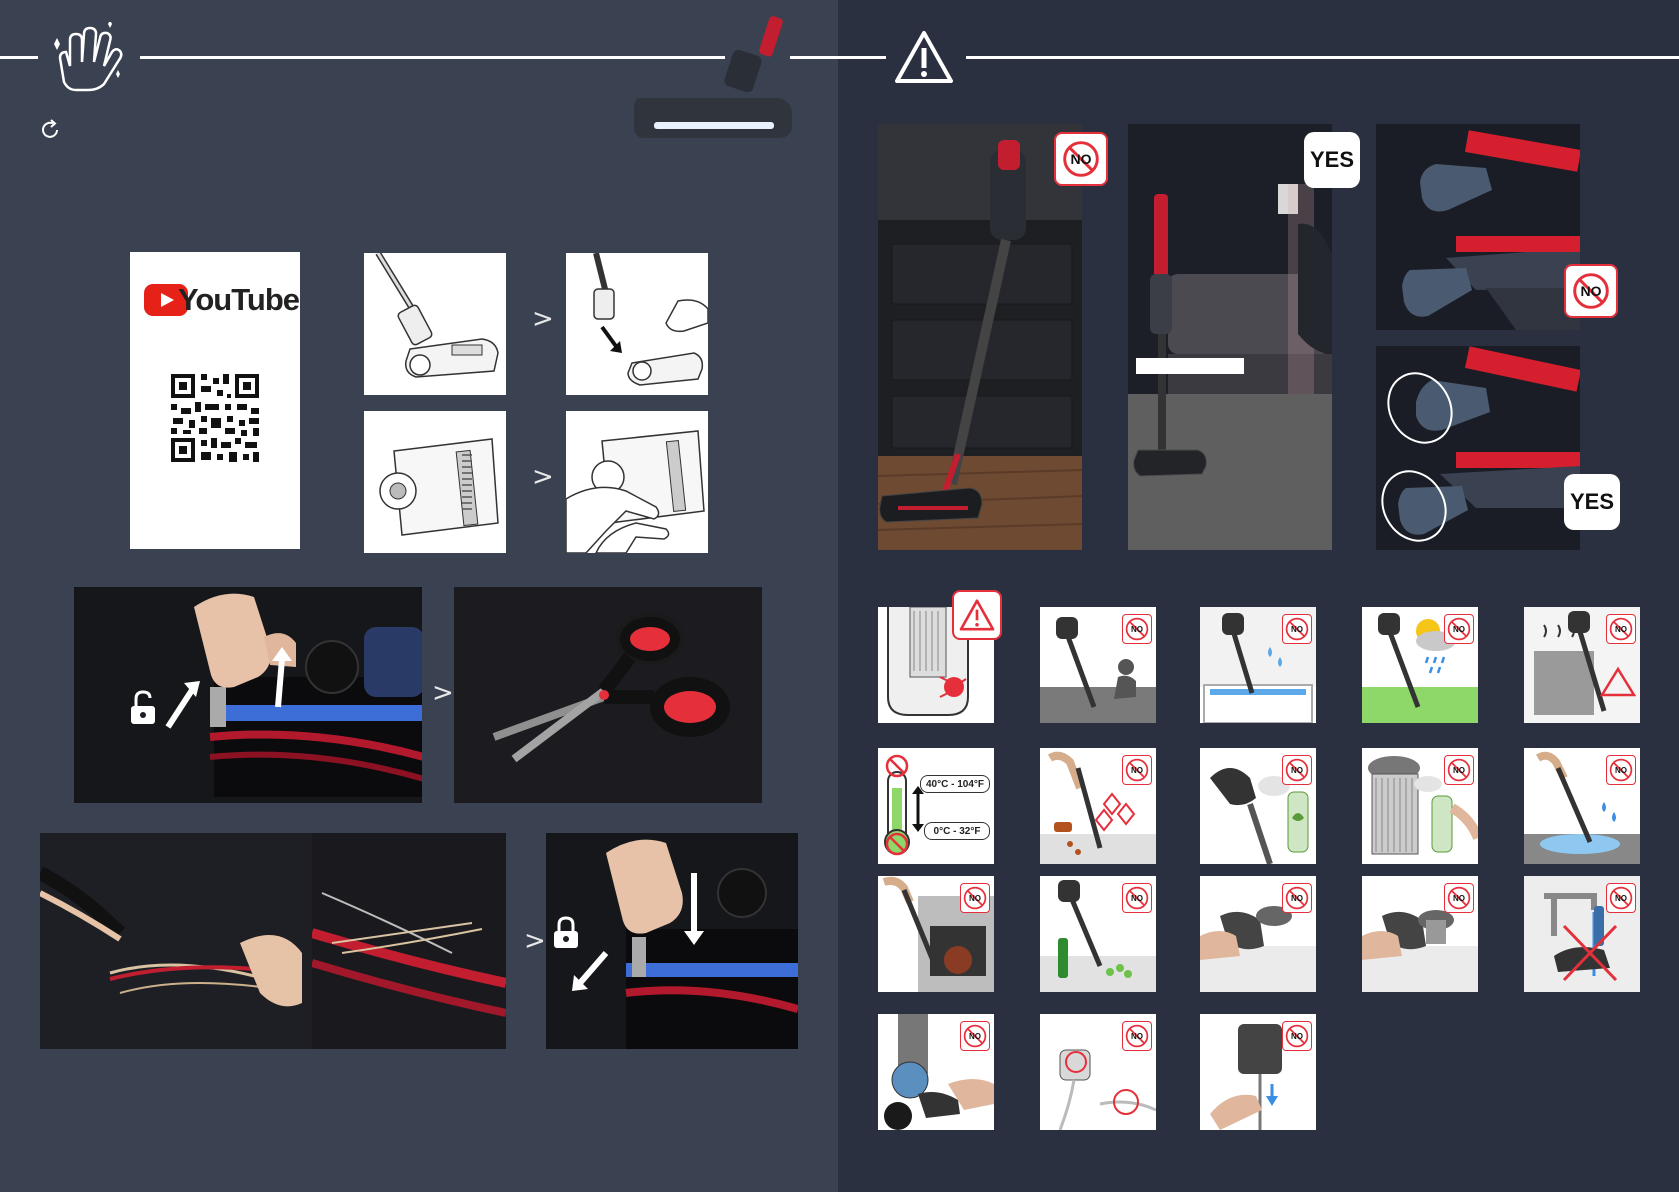  I want to click on step-arrow-4: >, so click(535, 941).